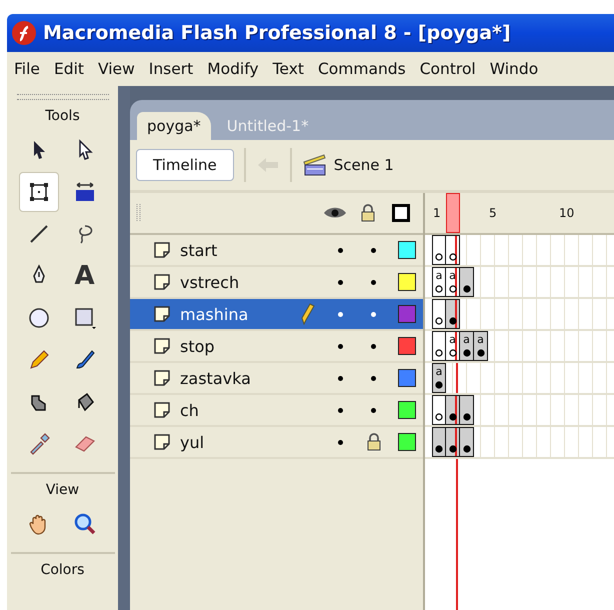 This screenshot has width=614, height=610. I want to click on eye-icon, so click(334, 213).